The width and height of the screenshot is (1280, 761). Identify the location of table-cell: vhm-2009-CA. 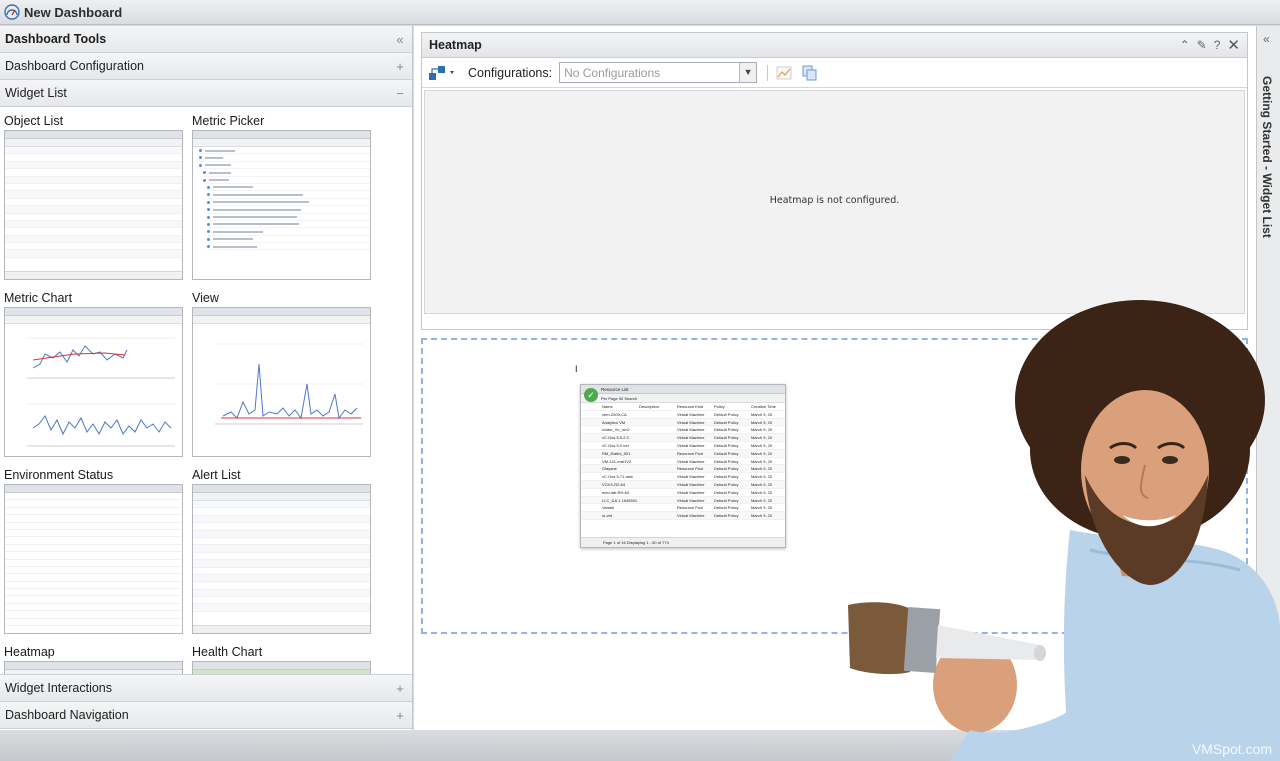
(614, 414).